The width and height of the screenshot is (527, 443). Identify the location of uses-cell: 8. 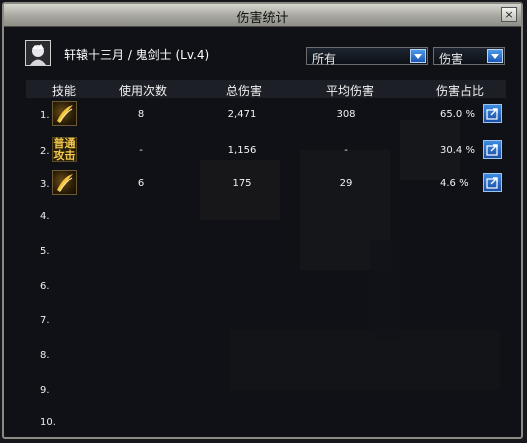
(141, 114).